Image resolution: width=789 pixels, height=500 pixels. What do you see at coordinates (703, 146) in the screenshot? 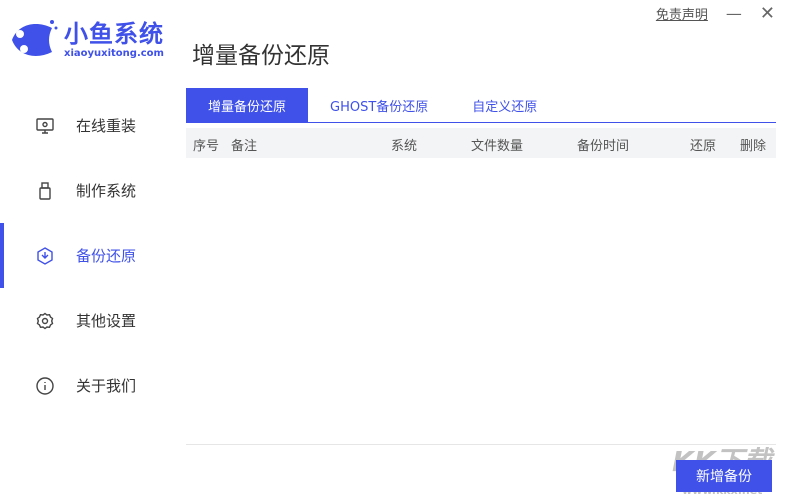
I see `column-restore: 还原` at bounding box center [703, 146].